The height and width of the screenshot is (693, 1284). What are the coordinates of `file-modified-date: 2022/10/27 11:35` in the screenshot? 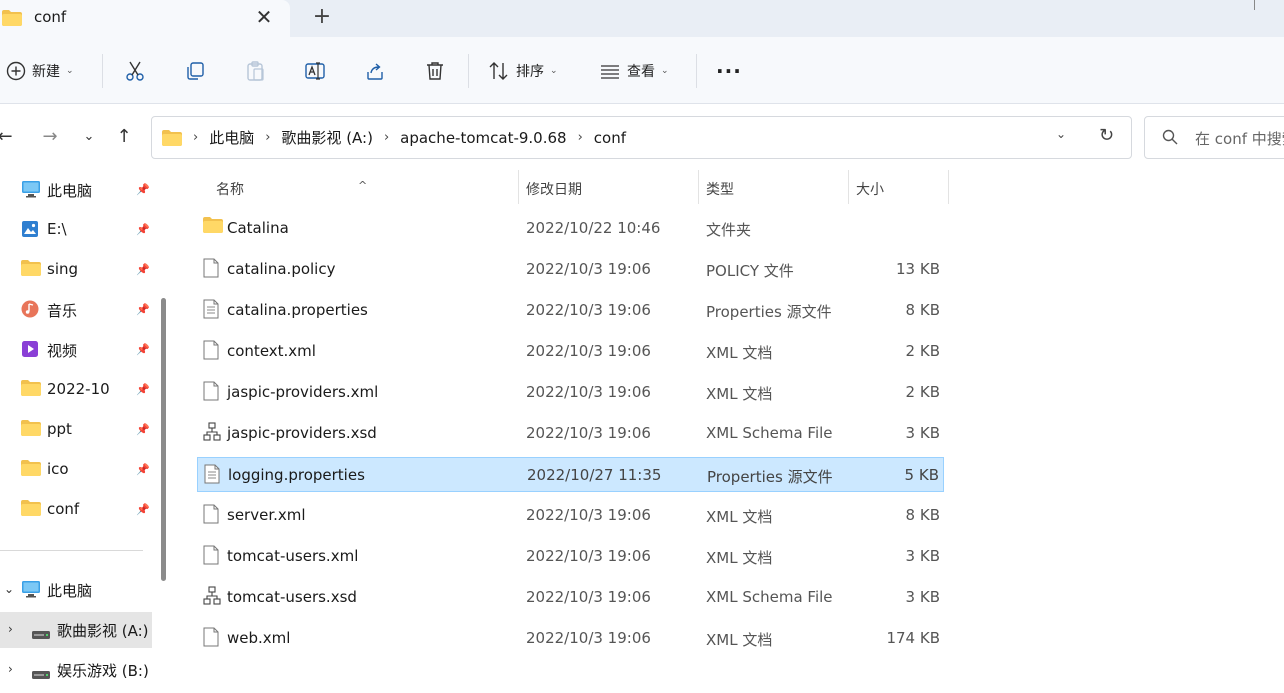 It's located at (594, 475).